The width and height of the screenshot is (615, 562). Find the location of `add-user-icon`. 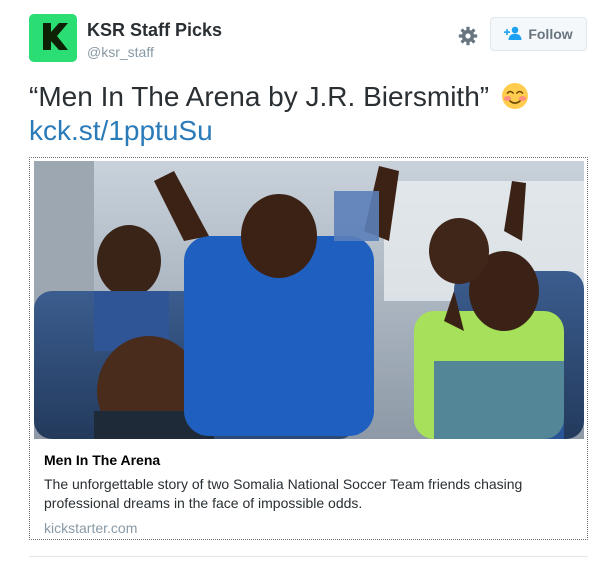

add-user-icon is located at coordinates (513, 34).